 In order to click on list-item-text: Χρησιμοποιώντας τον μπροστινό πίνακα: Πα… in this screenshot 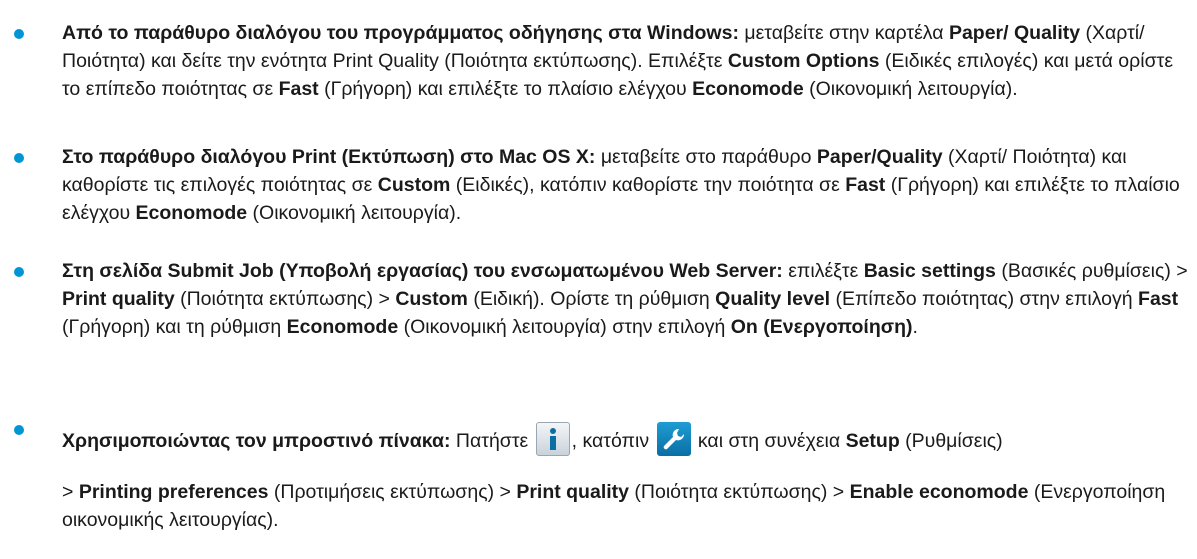, I will do `click(627, 438)`.